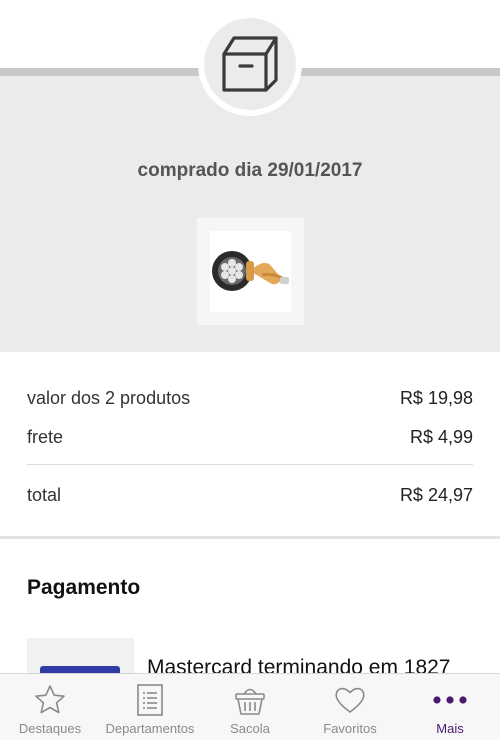 Image resolution: width=500 pixels, height=740 pixels. I want to click on shipping-amount: R$ 4,99, so click(441, 437).